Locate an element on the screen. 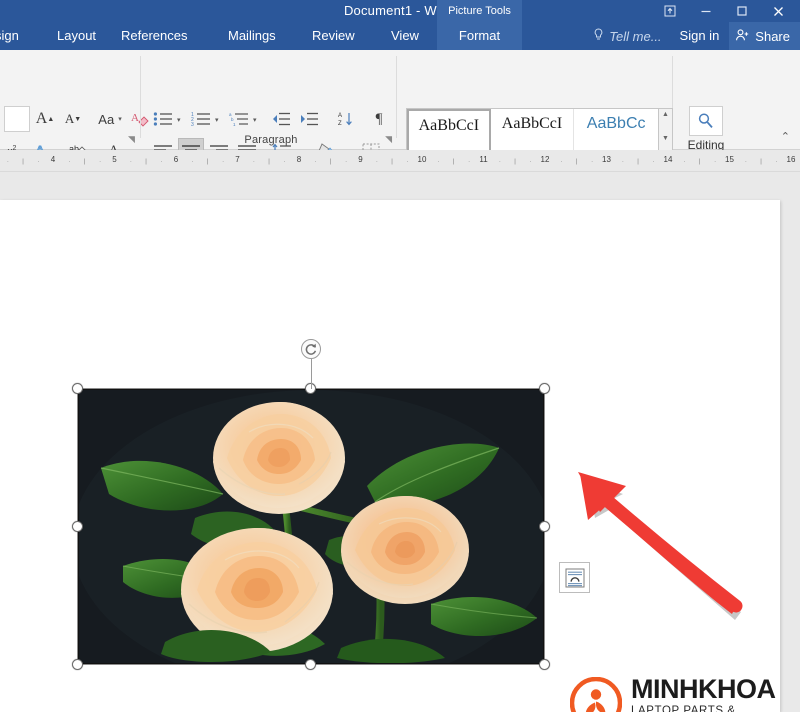 The image size is (800, 712). scroll-up-icon: ▲ is located at coordinates (665, 114).